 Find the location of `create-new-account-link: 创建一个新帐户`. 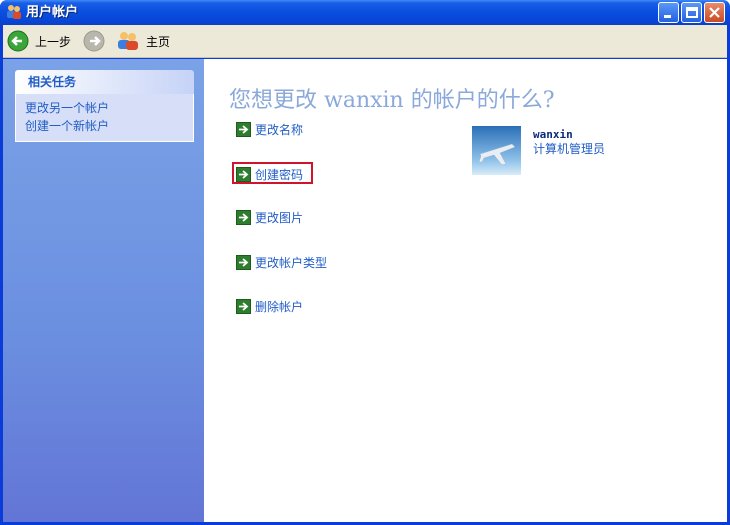

create-new-account-link: 创建一个新帐户 is located at coordinates (109, 126).